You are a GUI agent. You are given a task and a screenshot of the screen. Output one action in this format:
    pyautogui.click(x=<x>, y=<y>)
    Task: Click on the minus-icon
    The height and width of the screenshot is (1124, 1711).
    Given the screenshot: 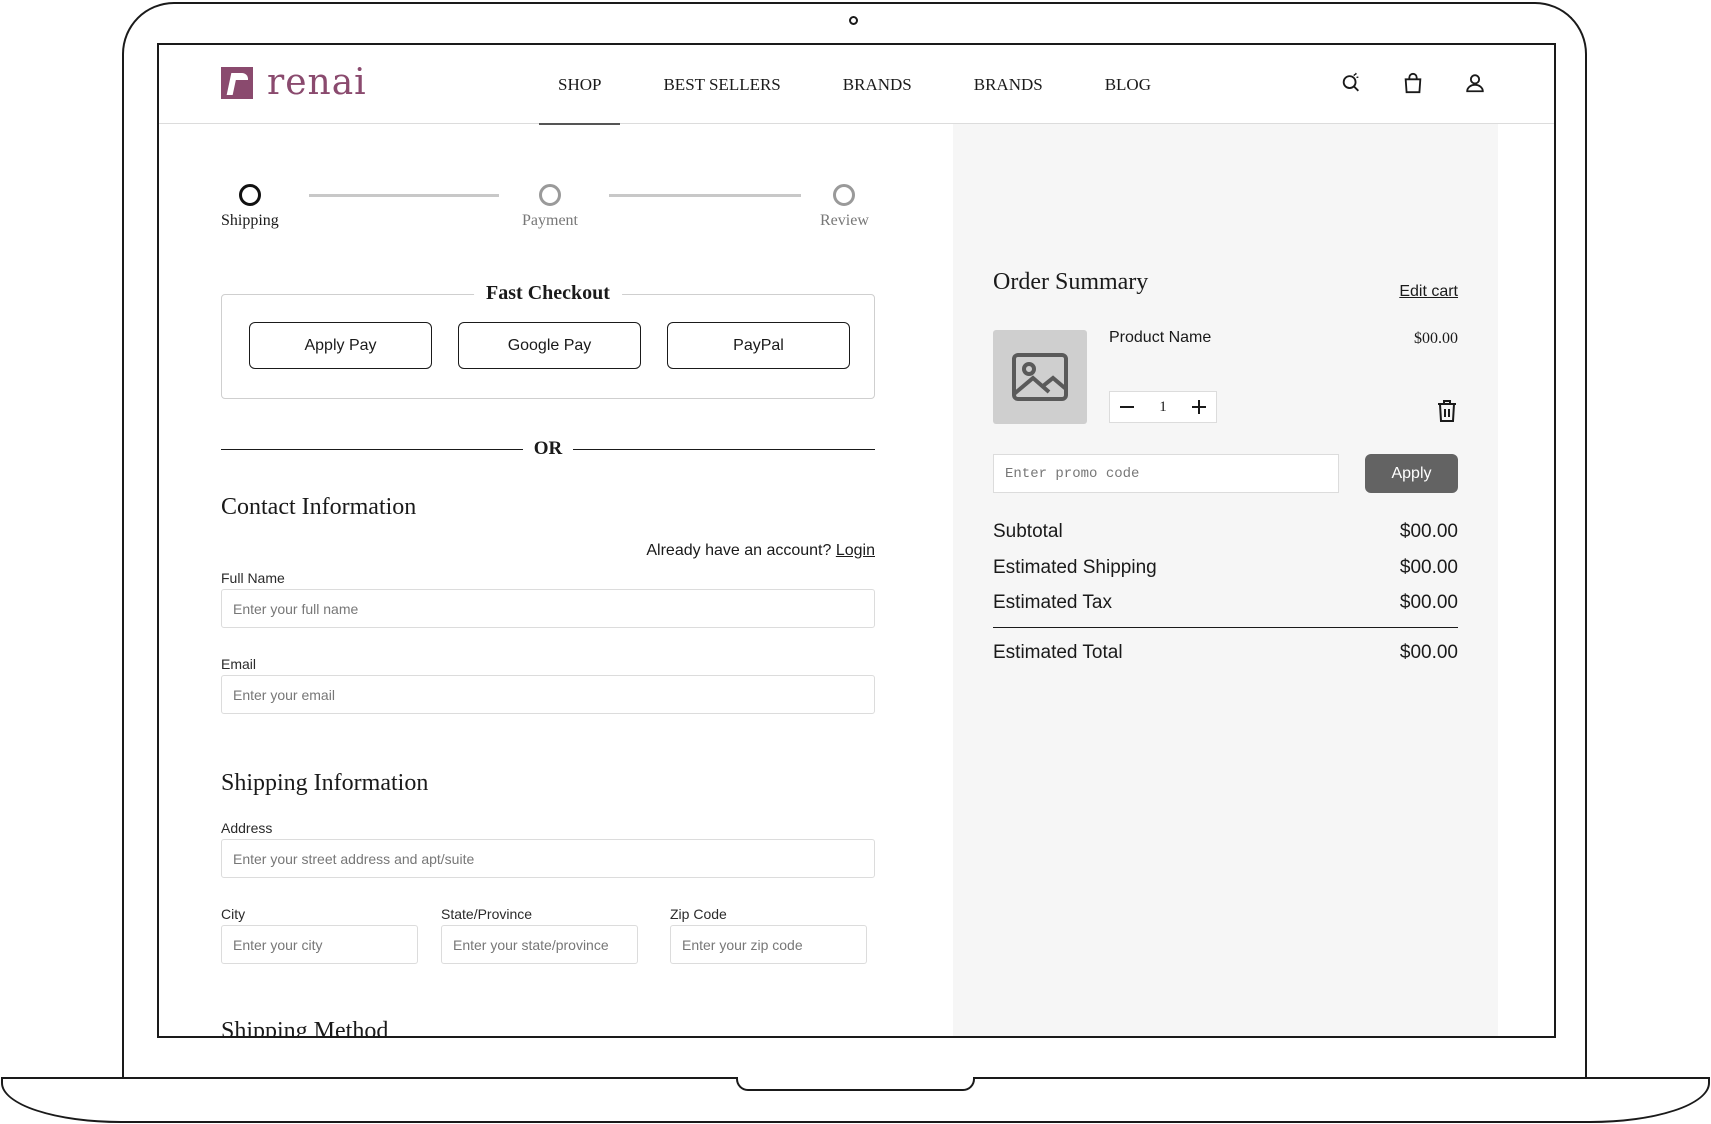 What is the action you would take?
    pyautogui.click(x=1127, y=407)
    